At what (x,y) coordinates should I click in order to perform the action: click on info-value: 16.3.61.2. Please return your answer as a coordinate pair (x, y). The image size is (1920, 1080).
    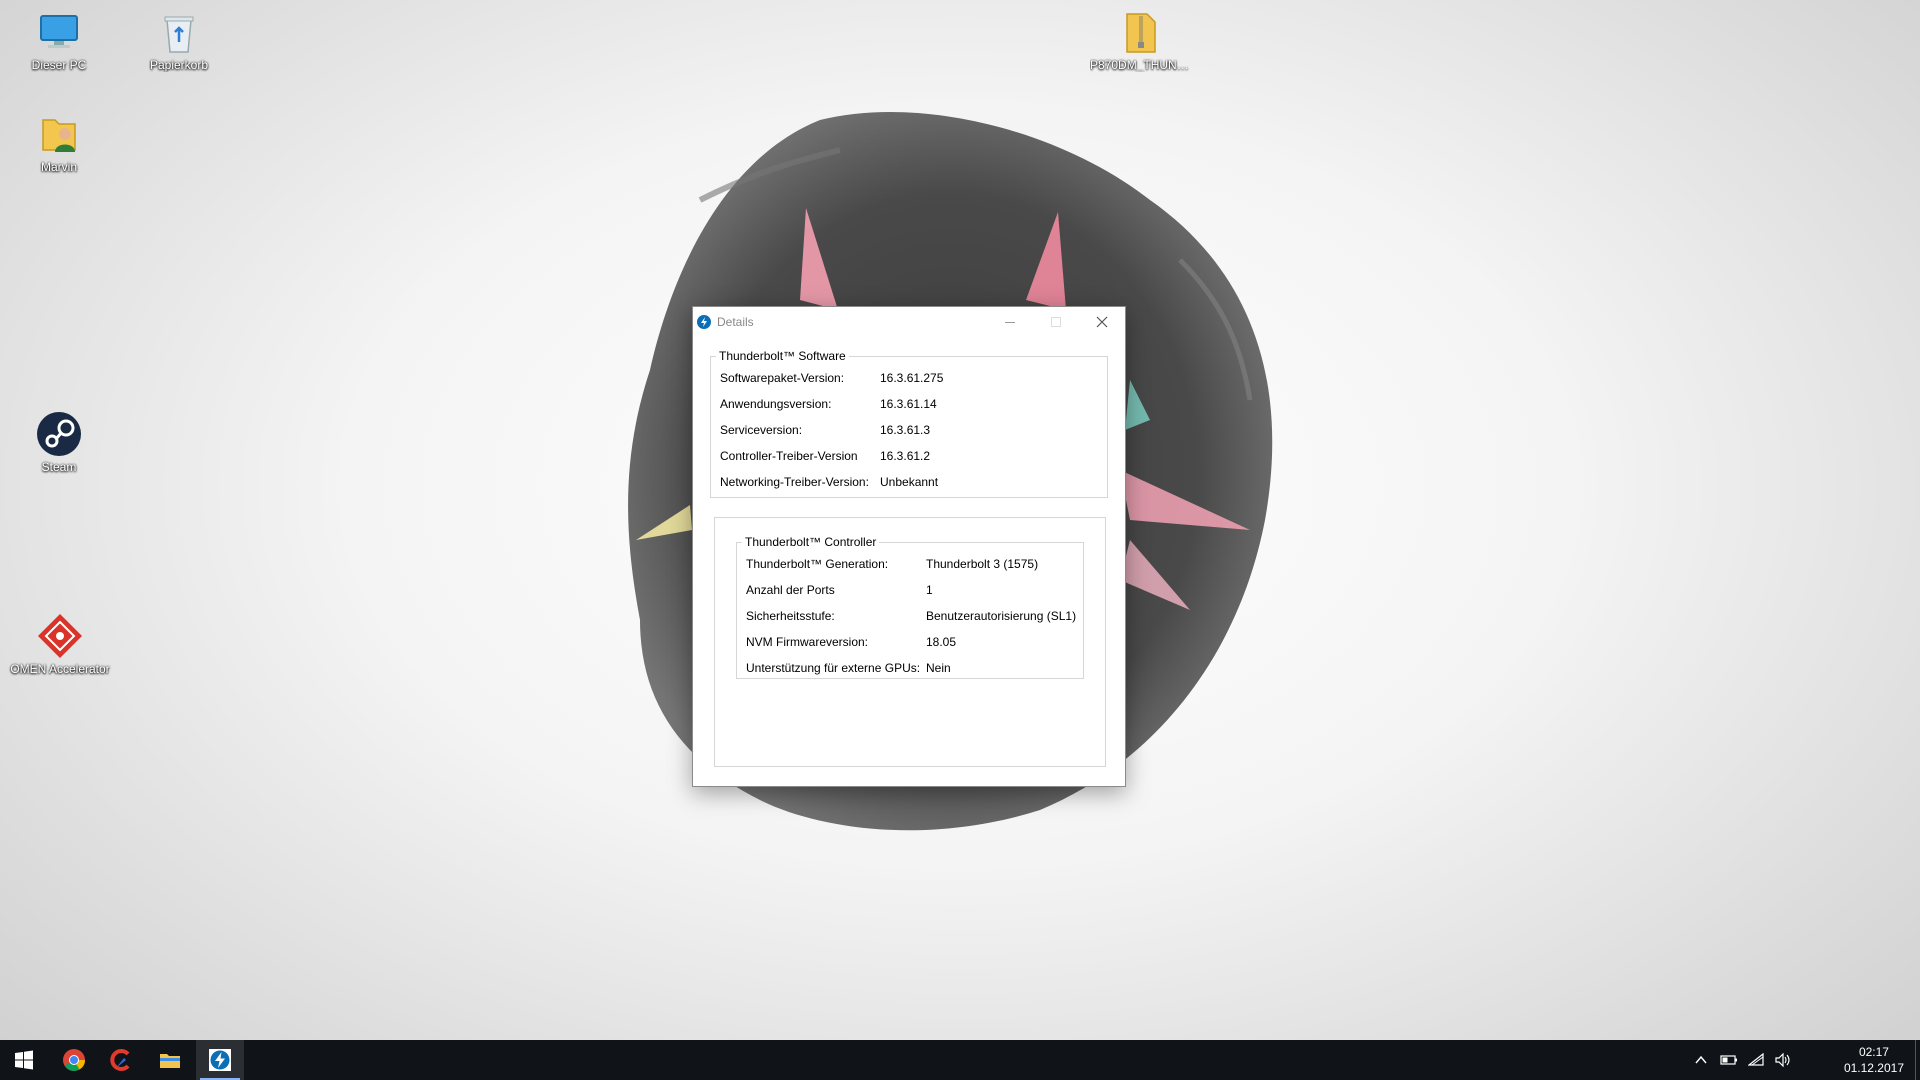
    Looking at the image, I should click on (905, 456).